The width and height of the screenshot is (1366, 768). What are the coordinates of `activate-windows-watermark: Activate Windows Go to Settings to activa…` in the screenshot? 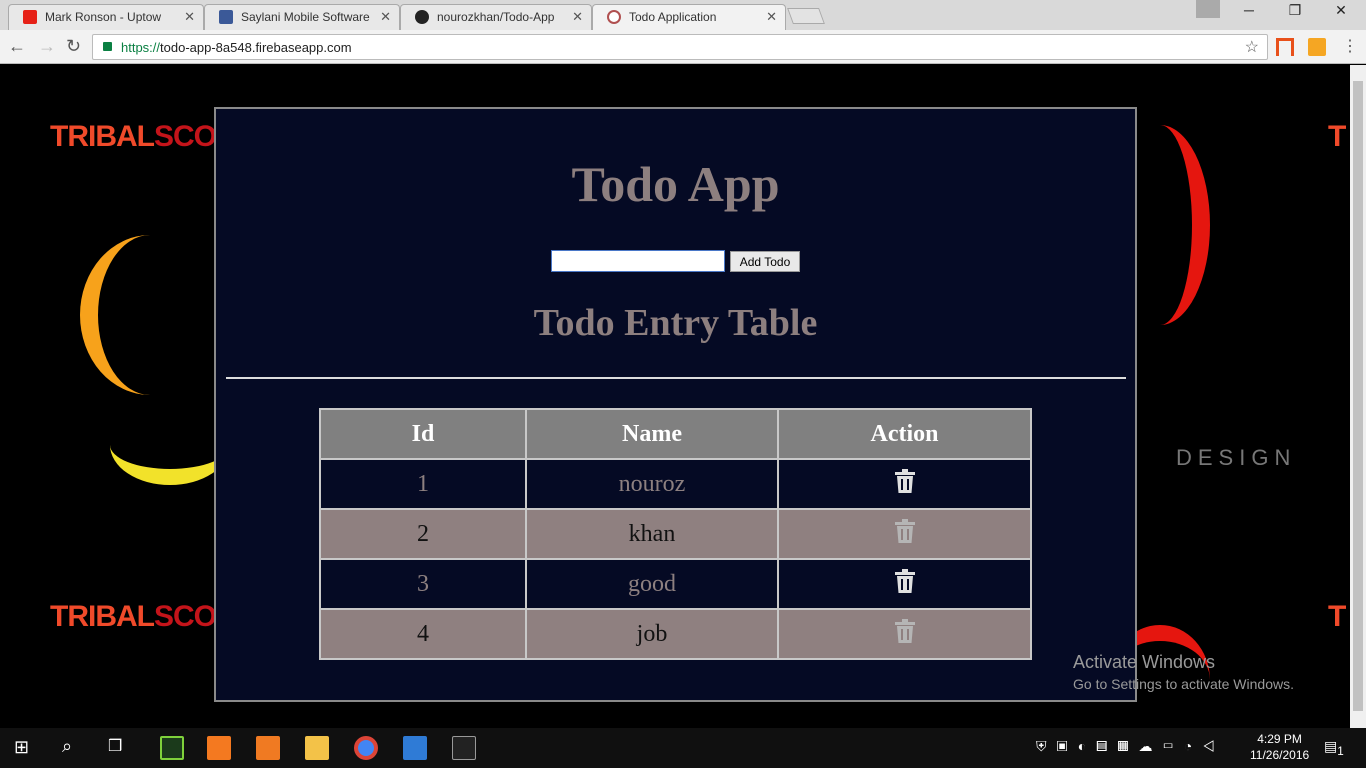 It's located at (1183, 672).